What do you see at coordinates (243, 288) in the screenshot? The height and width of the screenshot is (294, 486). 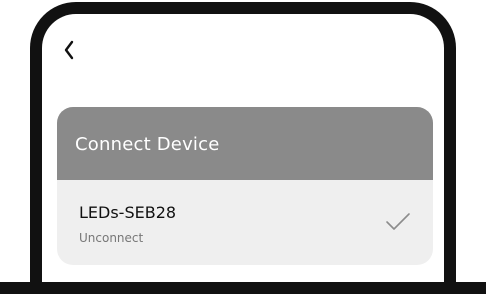 I see `device-base-line` at bounding box center [243, 288].